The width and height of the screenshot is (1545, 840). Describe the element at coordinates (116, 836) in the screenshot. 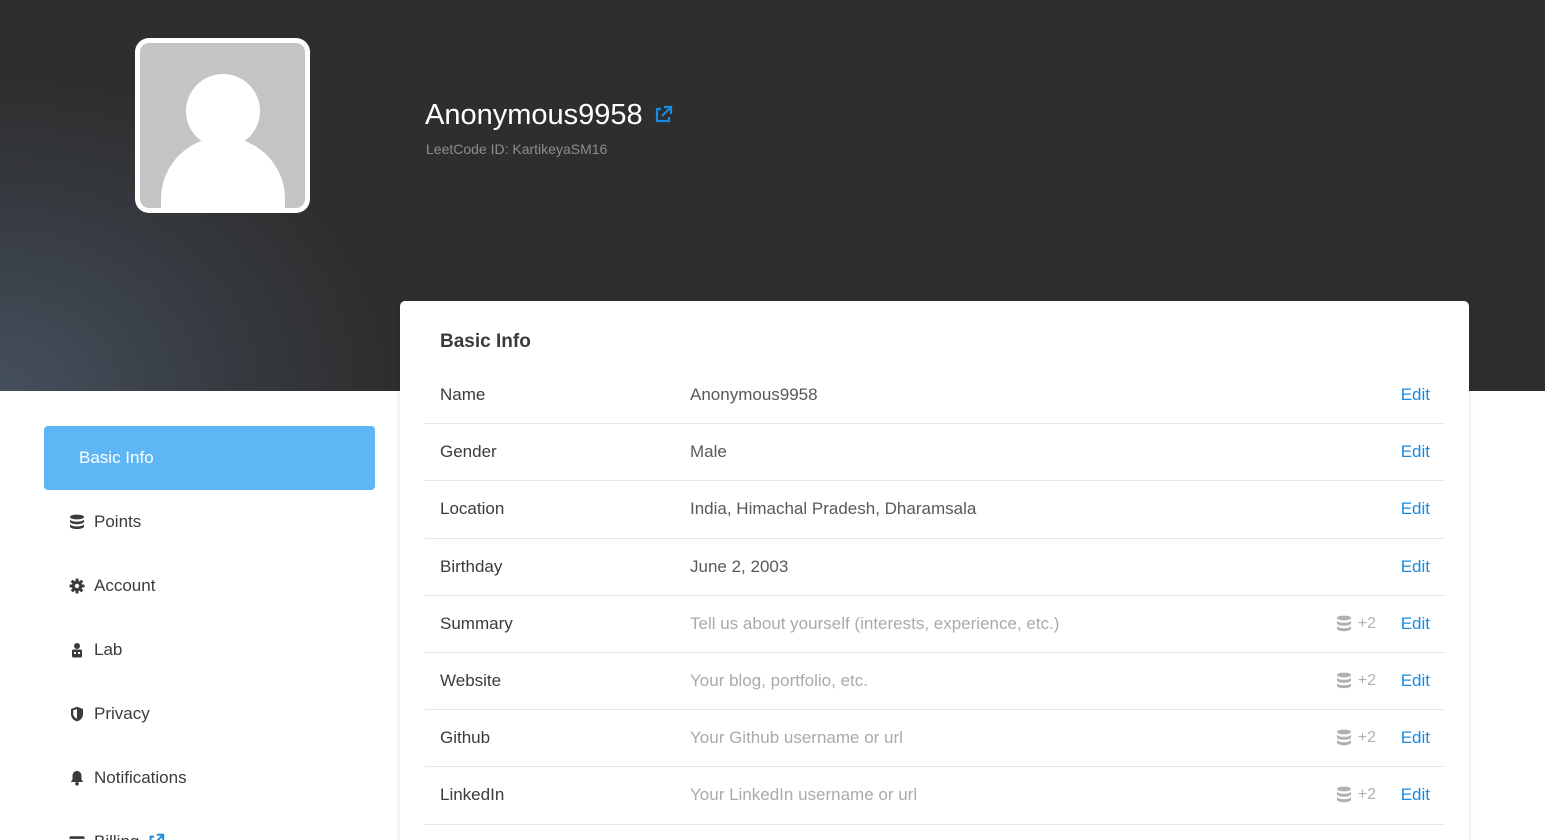

I see `sidebar-item-label: Billing` at that location.